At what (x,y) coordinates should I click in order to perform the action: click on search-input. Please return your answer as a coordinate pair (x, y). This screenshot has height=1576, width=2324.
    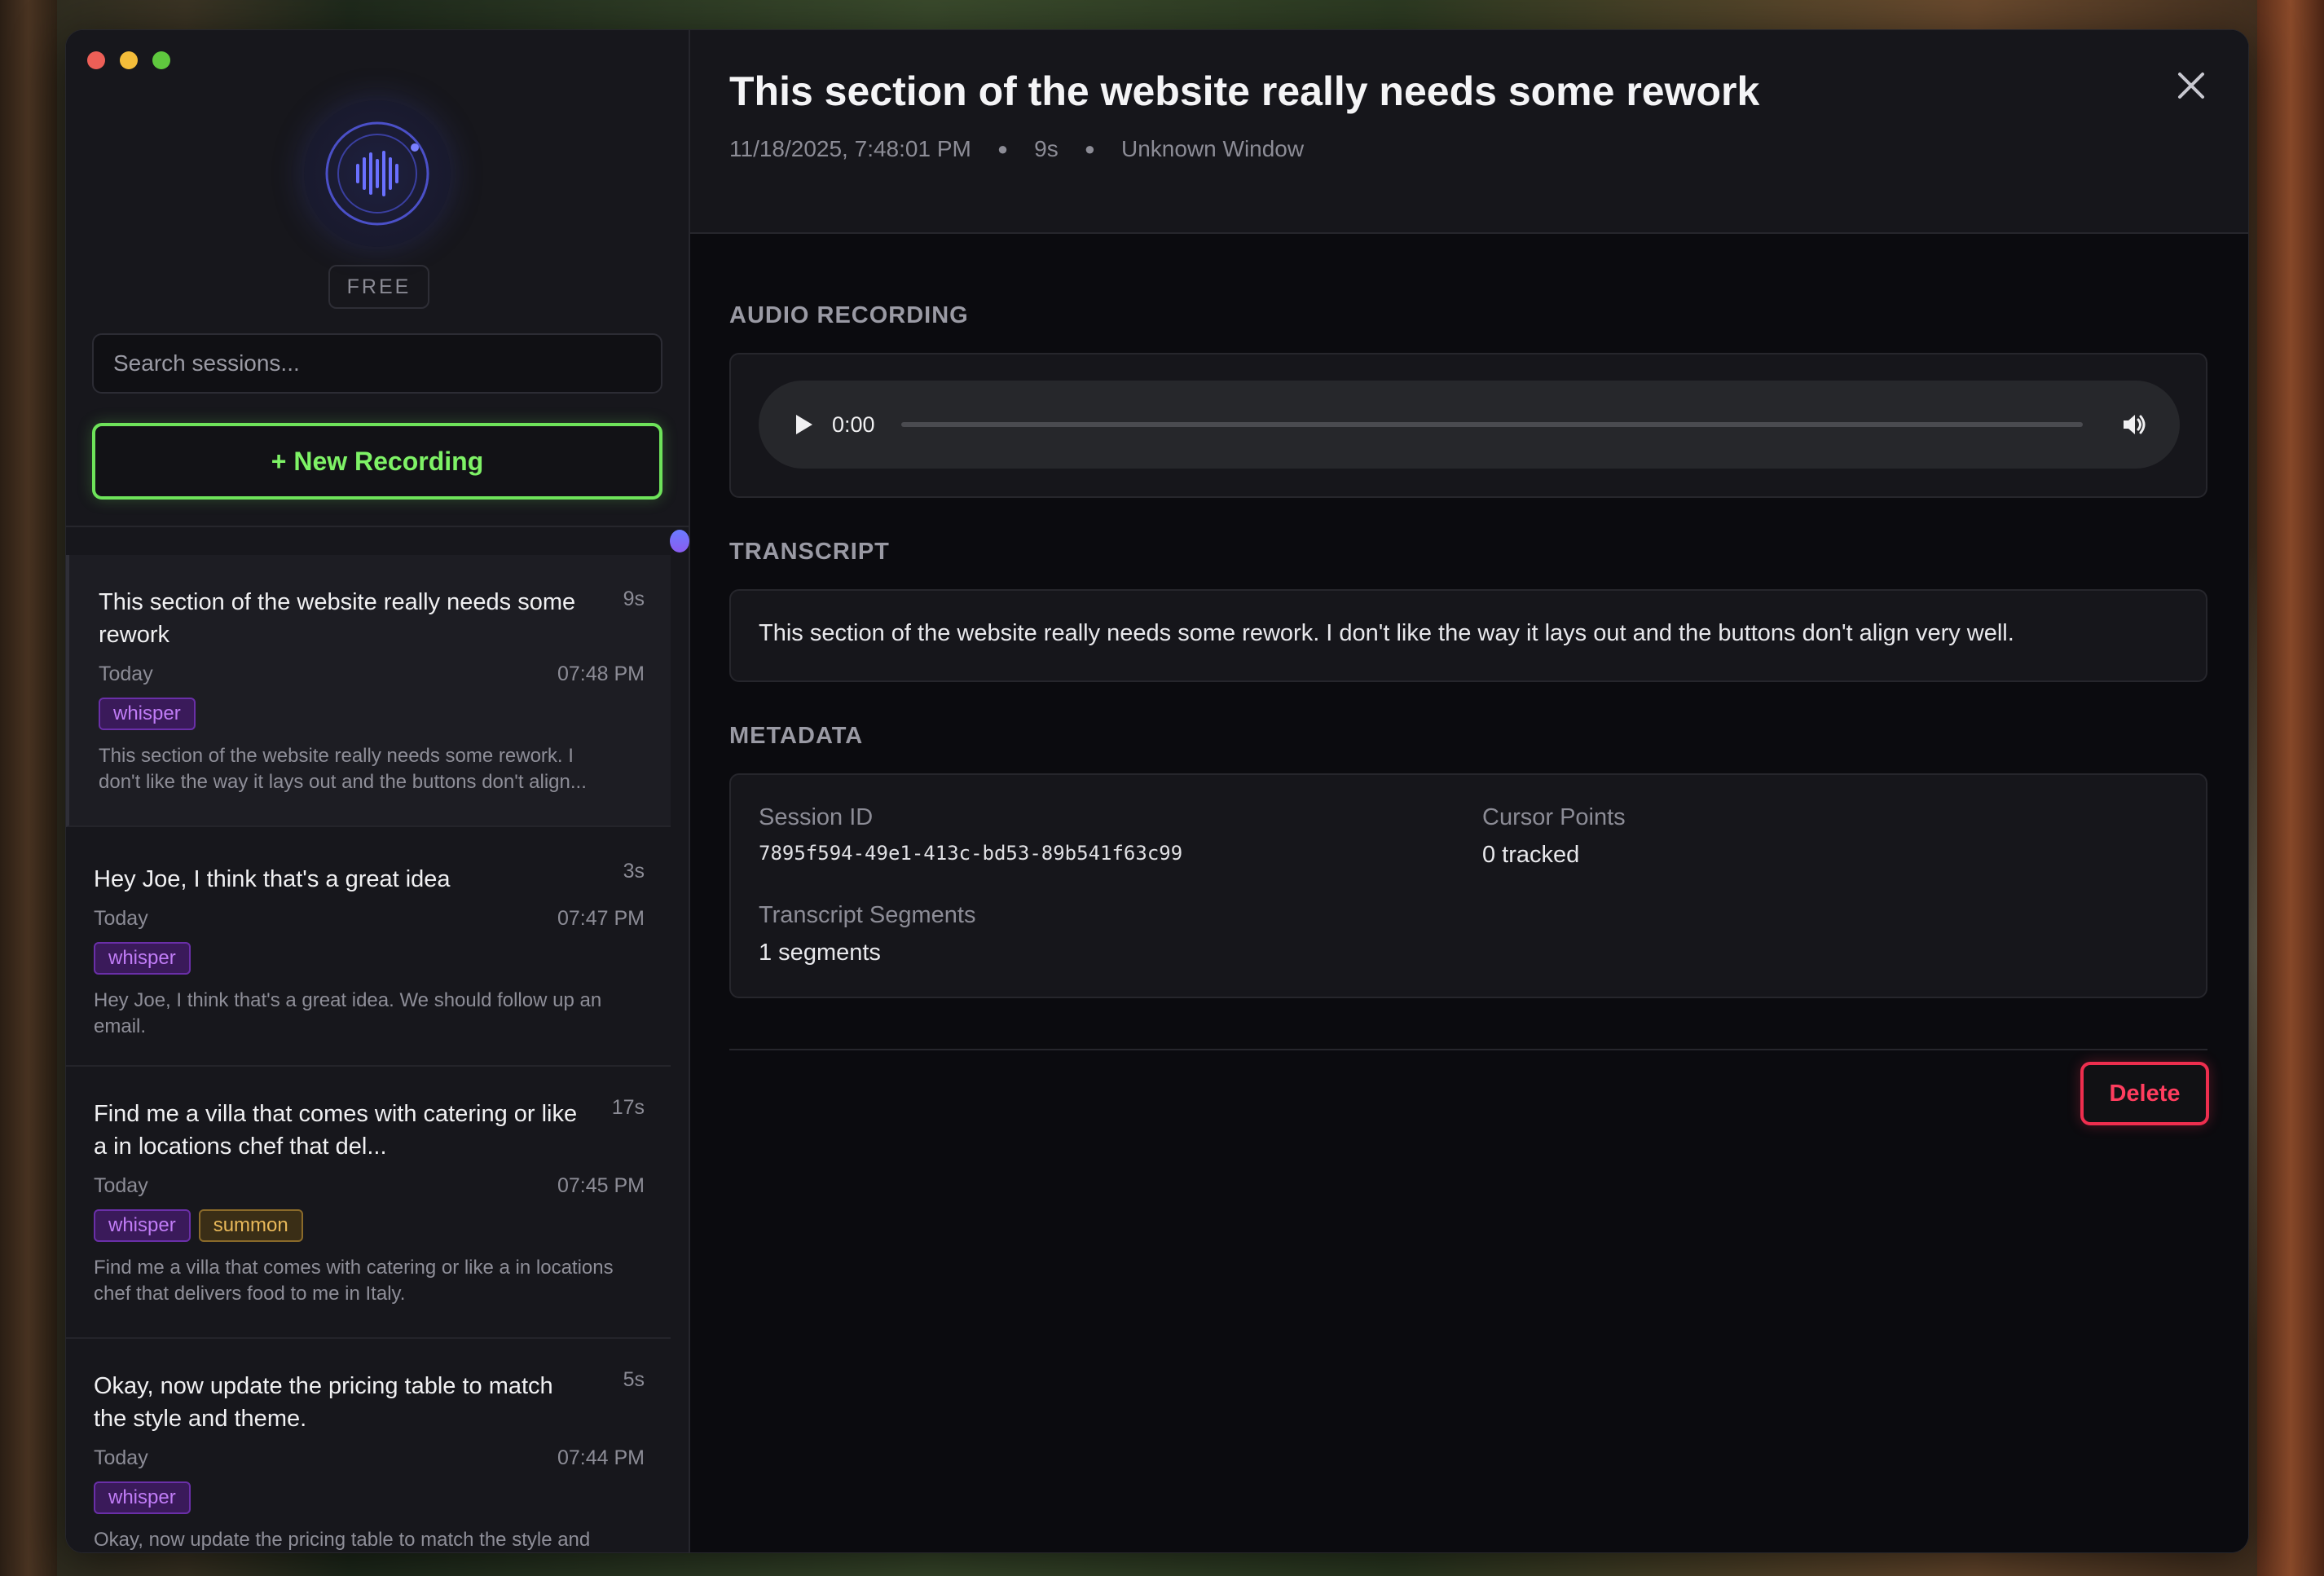
    Looking at the image, I should click on (377, 363).